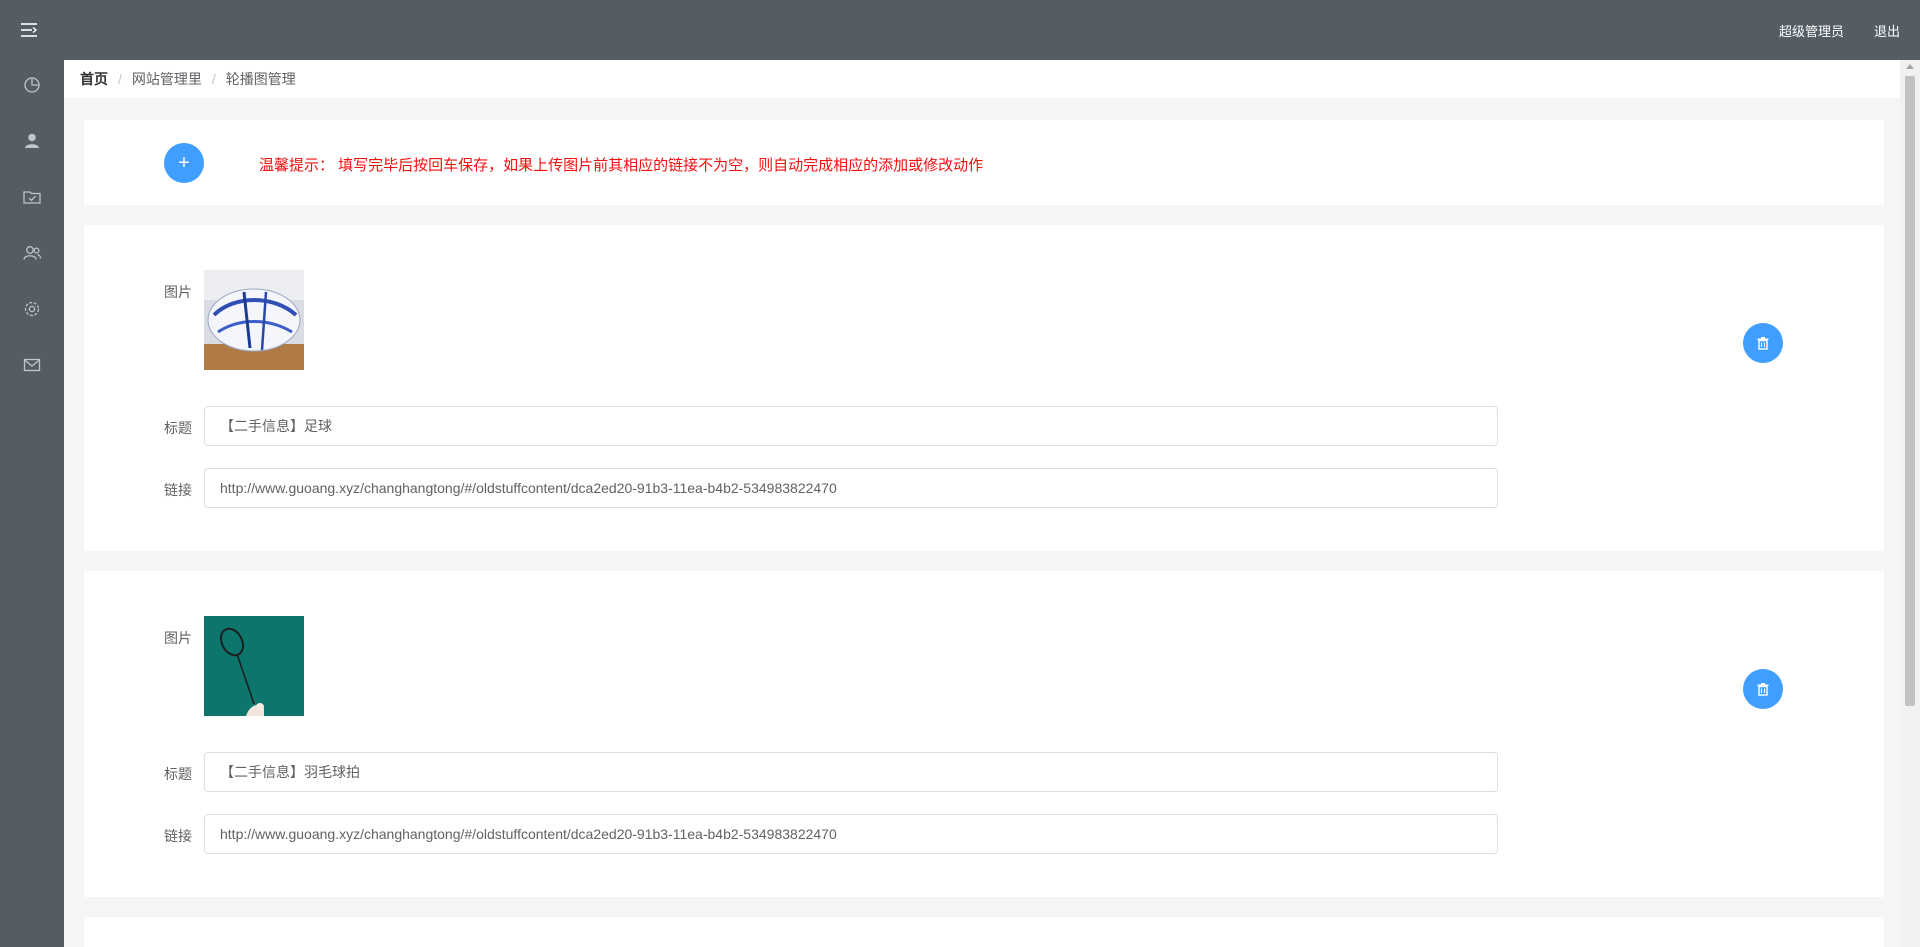 The height and width of the screenshot is (947, 1920). Describe the element at coordinates (94, 79) in the screenshot. I see `breadcrumb-home: 首页` at that location.